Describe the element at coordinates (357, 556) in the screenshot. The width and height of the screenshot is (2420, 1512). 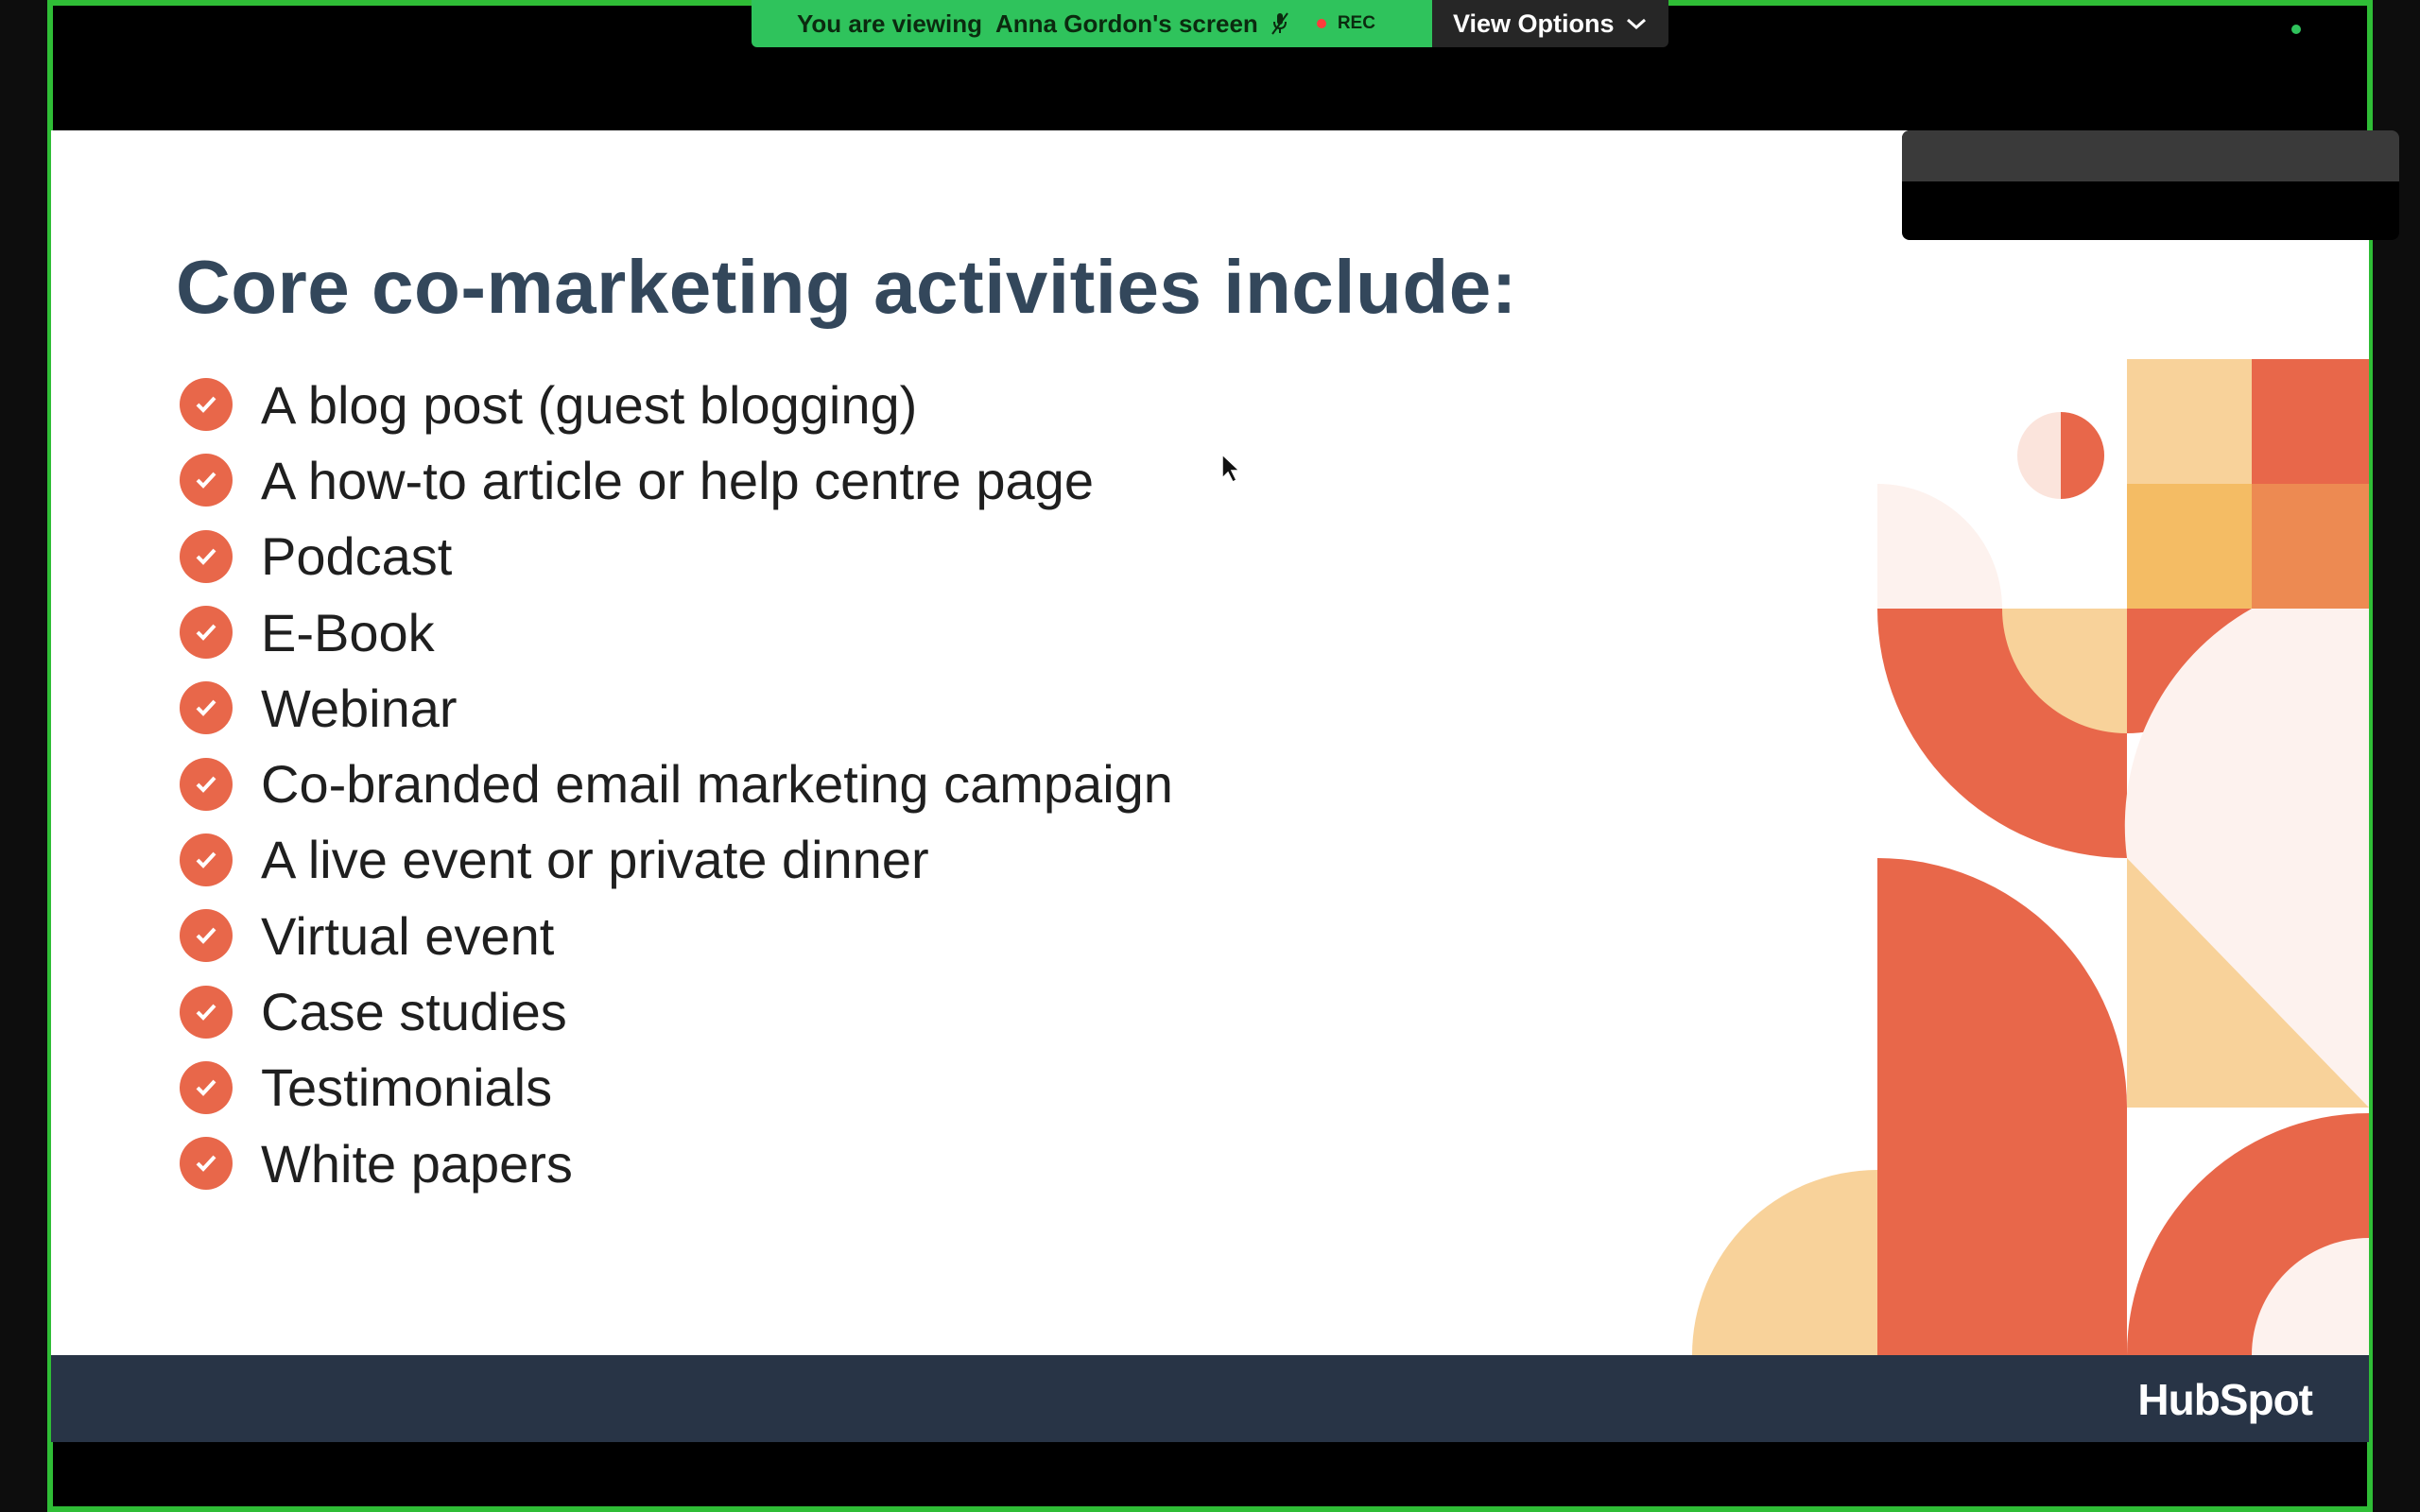
I see `list-item-label: Podcast` at that location.